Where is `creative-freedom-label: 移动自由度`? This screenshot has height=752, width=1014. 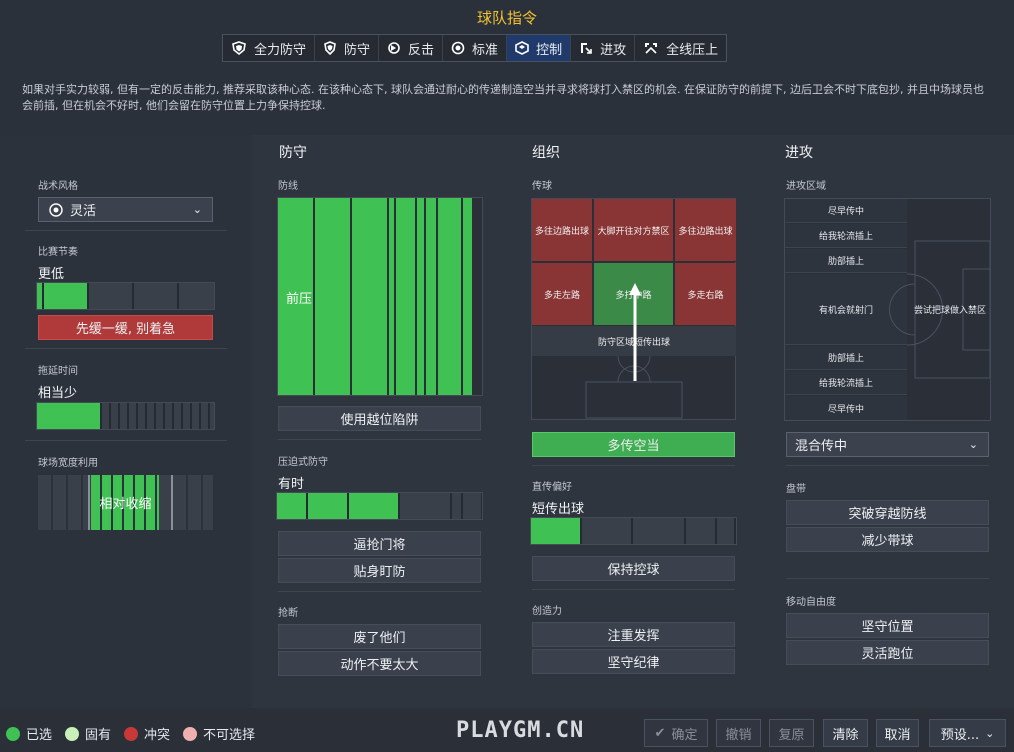
creative-freedom-label: 移动自由度 is located at coordinates (811, 602).